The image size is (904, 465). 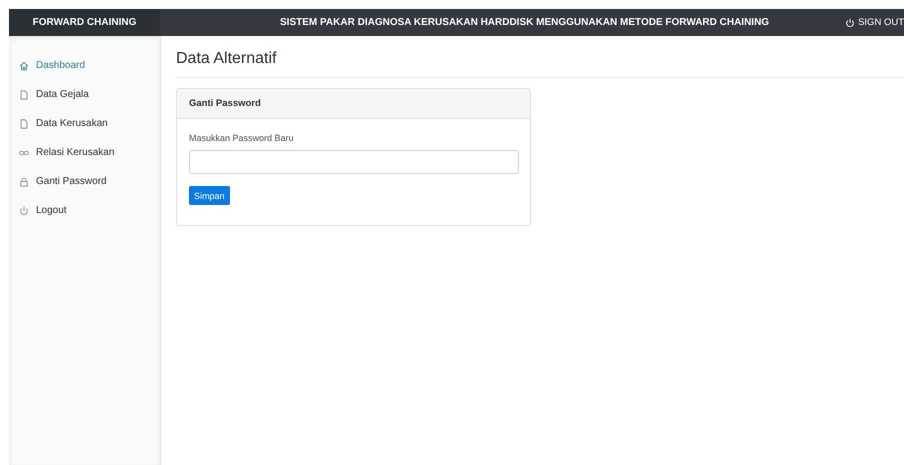 I want to click on brand-title: FORWARD CHAINING, so click(x=84, y=22).